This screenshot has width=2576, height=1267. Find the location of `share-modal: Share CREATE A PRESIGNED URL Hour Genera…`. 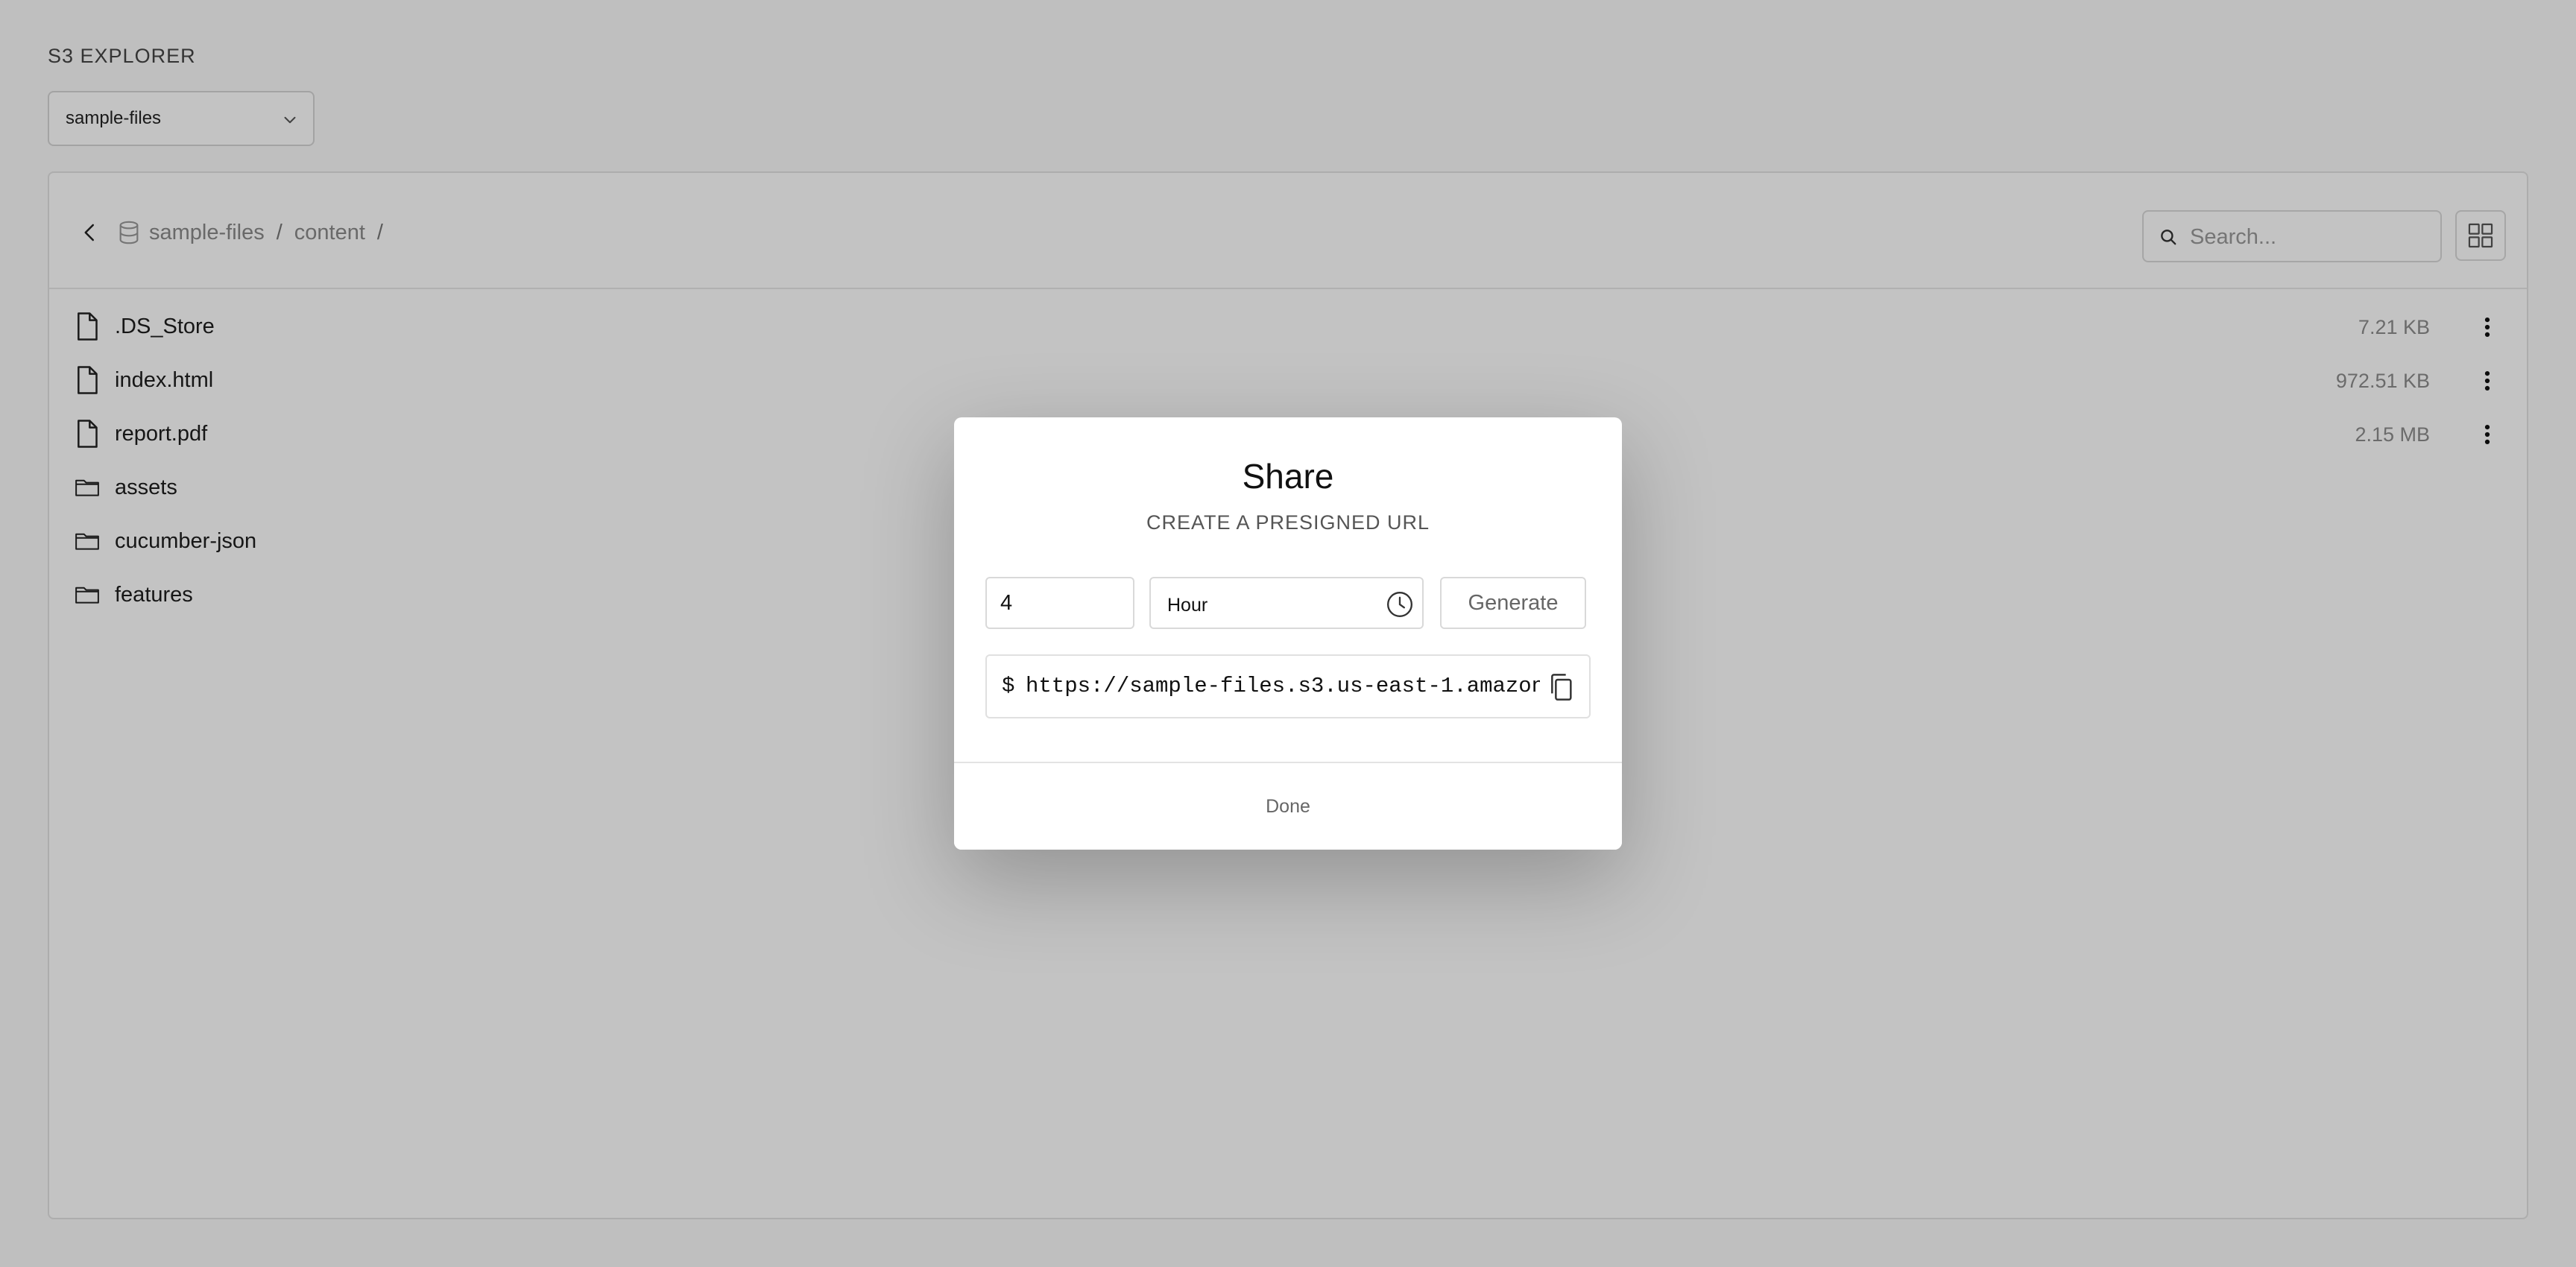

share-modal: Share CREATE A PRESIGNED URL Hour Genera… is located at coordinates (1288, 633).